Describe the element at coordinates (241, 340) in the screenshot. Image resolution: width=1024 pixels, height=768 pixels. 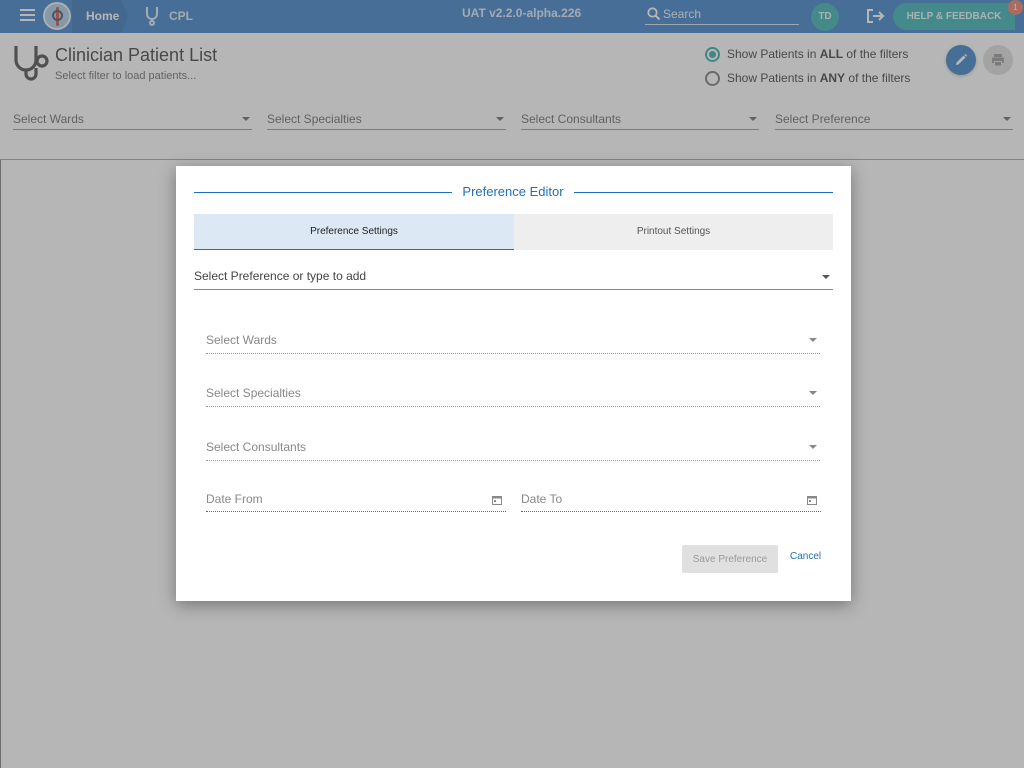
I see `select-label: Select Wards` at that location.